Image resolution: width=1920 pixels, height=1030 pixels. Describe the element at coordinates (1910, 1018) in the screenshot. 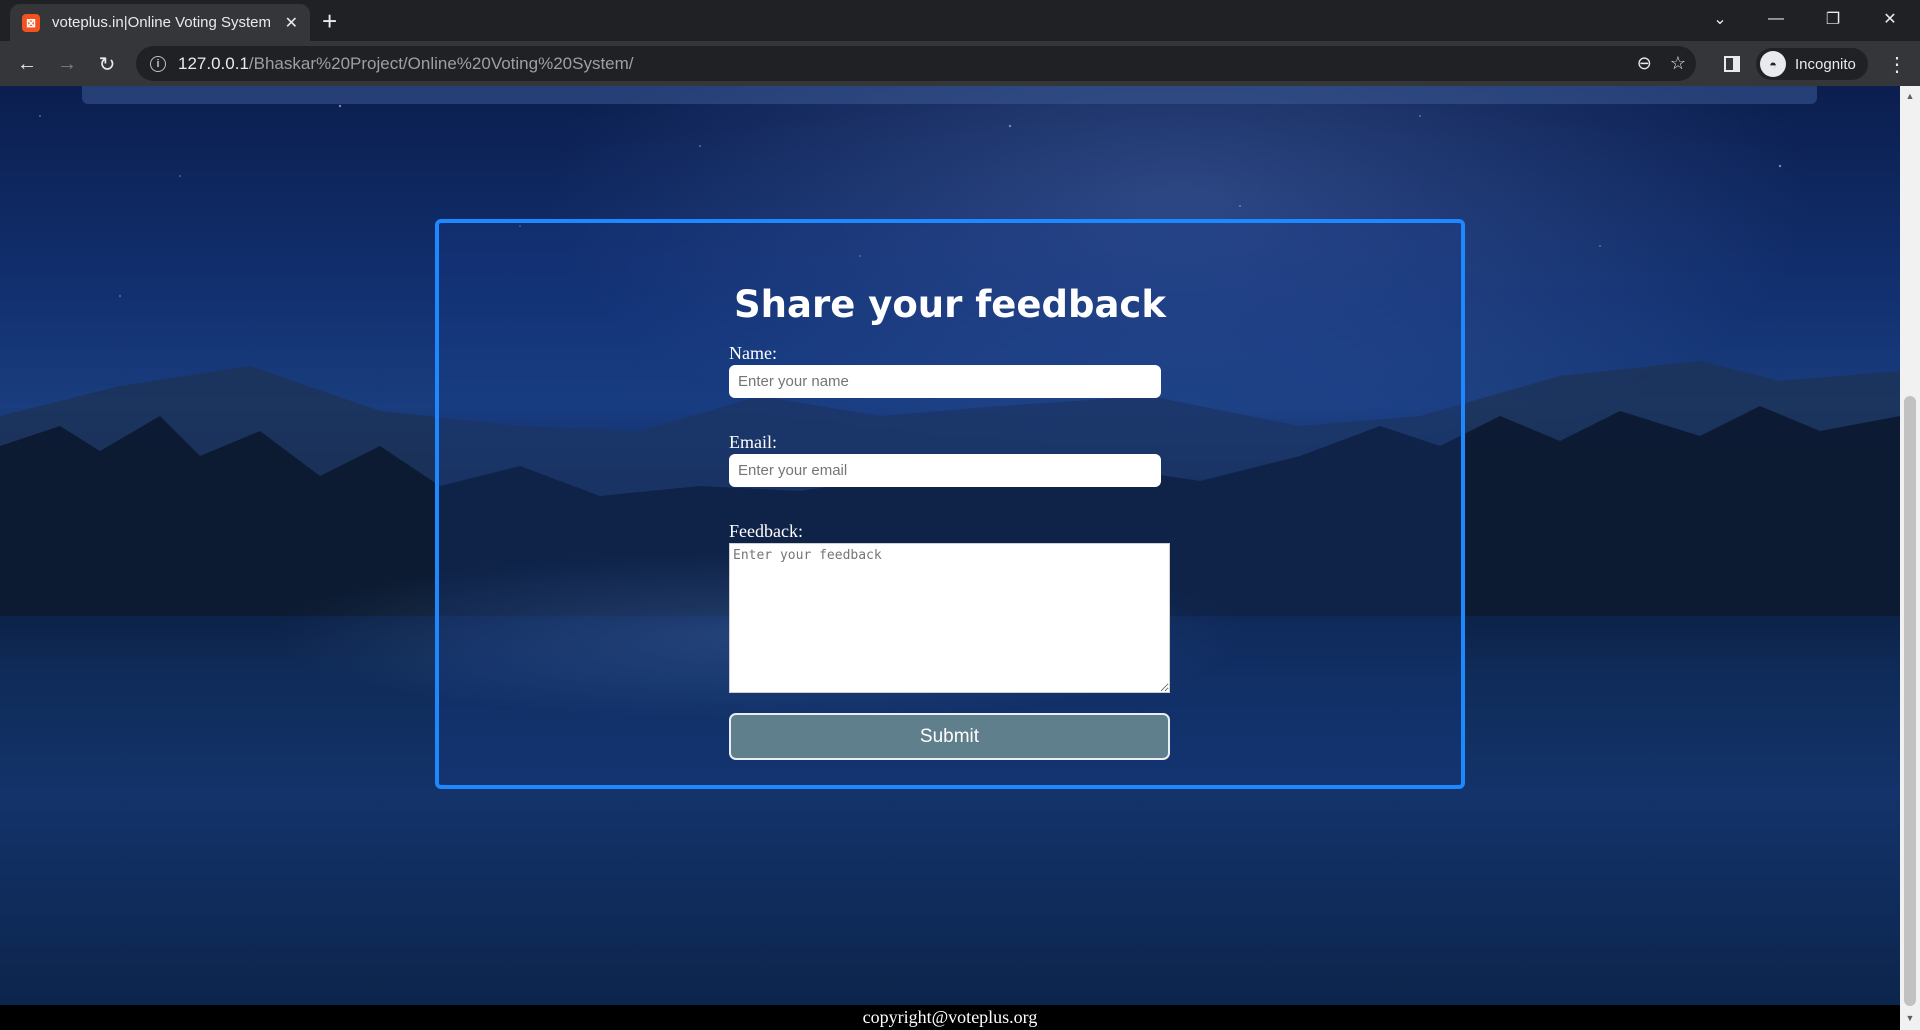

I see `scroll-down-icon: ▼` at that location.